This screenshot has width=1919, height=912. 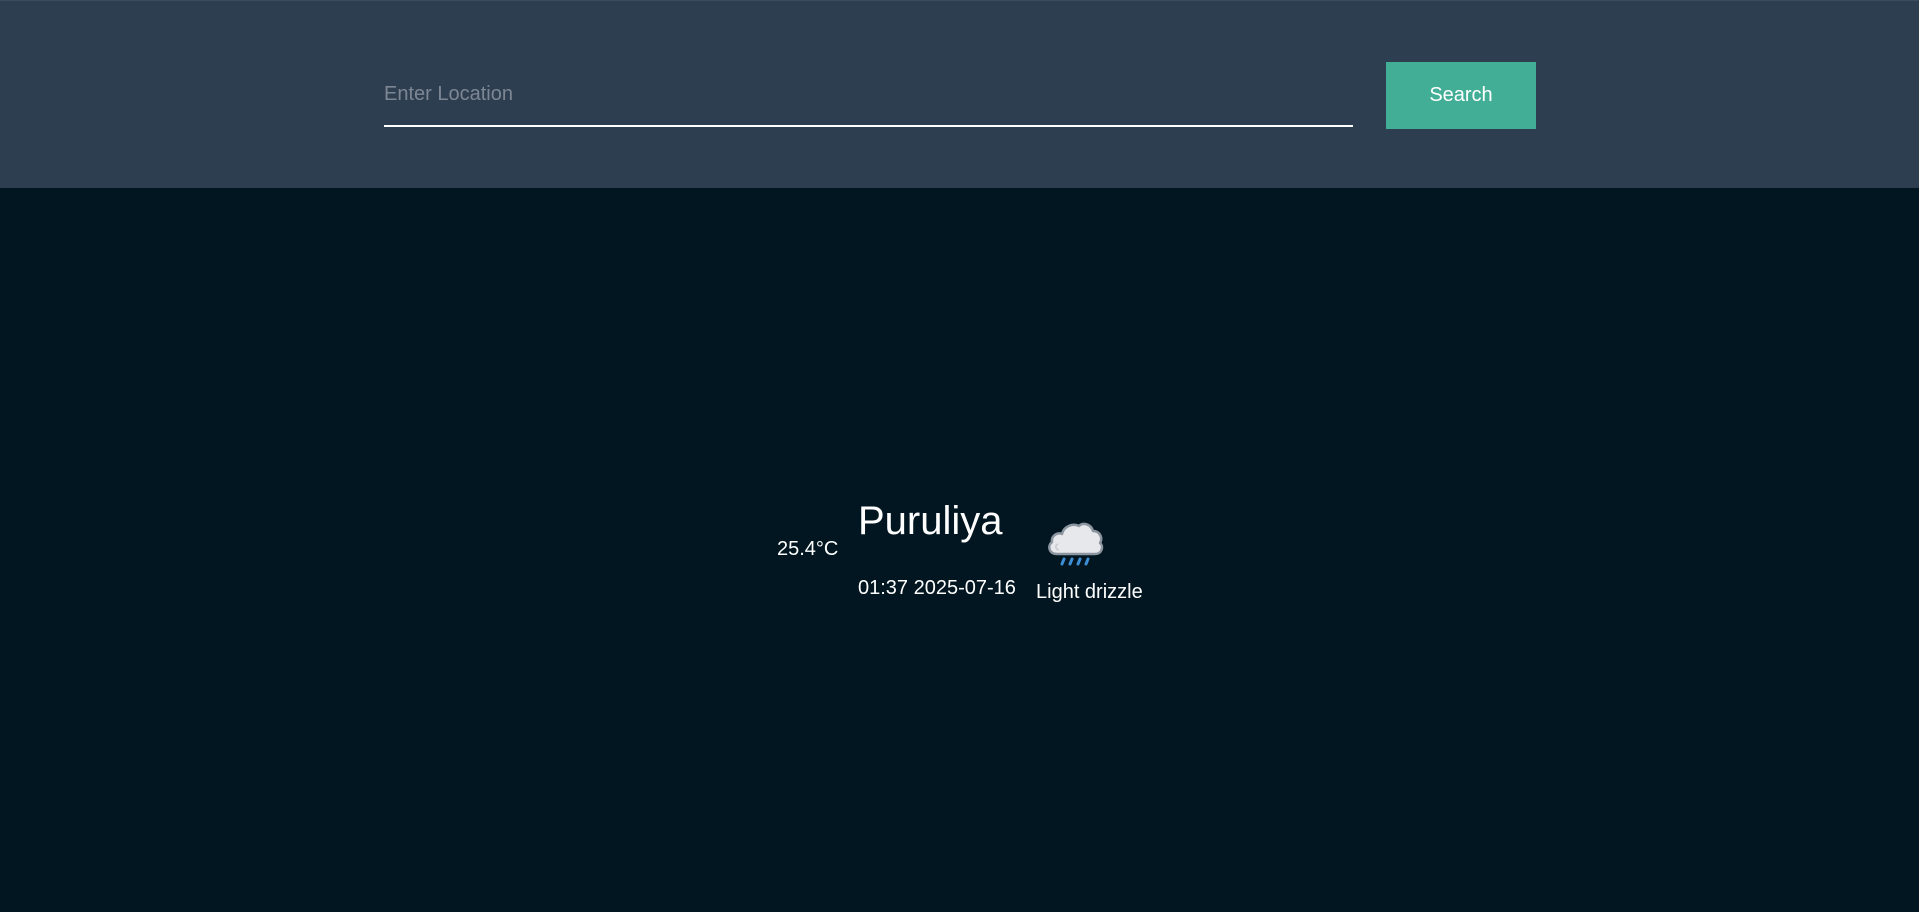 What do you see at coordinates (1461, 95) in the screenshot?
I see `search-button: Search` at bounding box center [1461, 95].